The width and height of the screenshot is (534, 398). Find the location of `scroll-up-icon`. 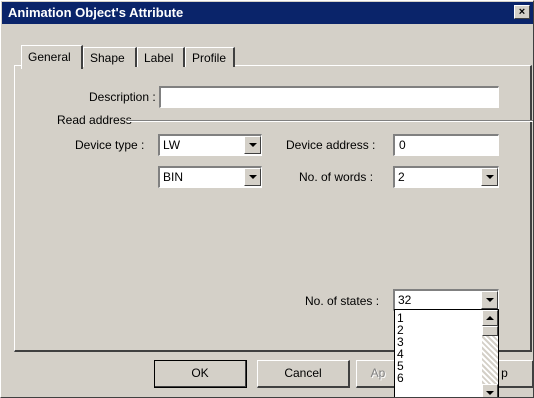

scroll-up-icon is located at coordinates (490, 318).